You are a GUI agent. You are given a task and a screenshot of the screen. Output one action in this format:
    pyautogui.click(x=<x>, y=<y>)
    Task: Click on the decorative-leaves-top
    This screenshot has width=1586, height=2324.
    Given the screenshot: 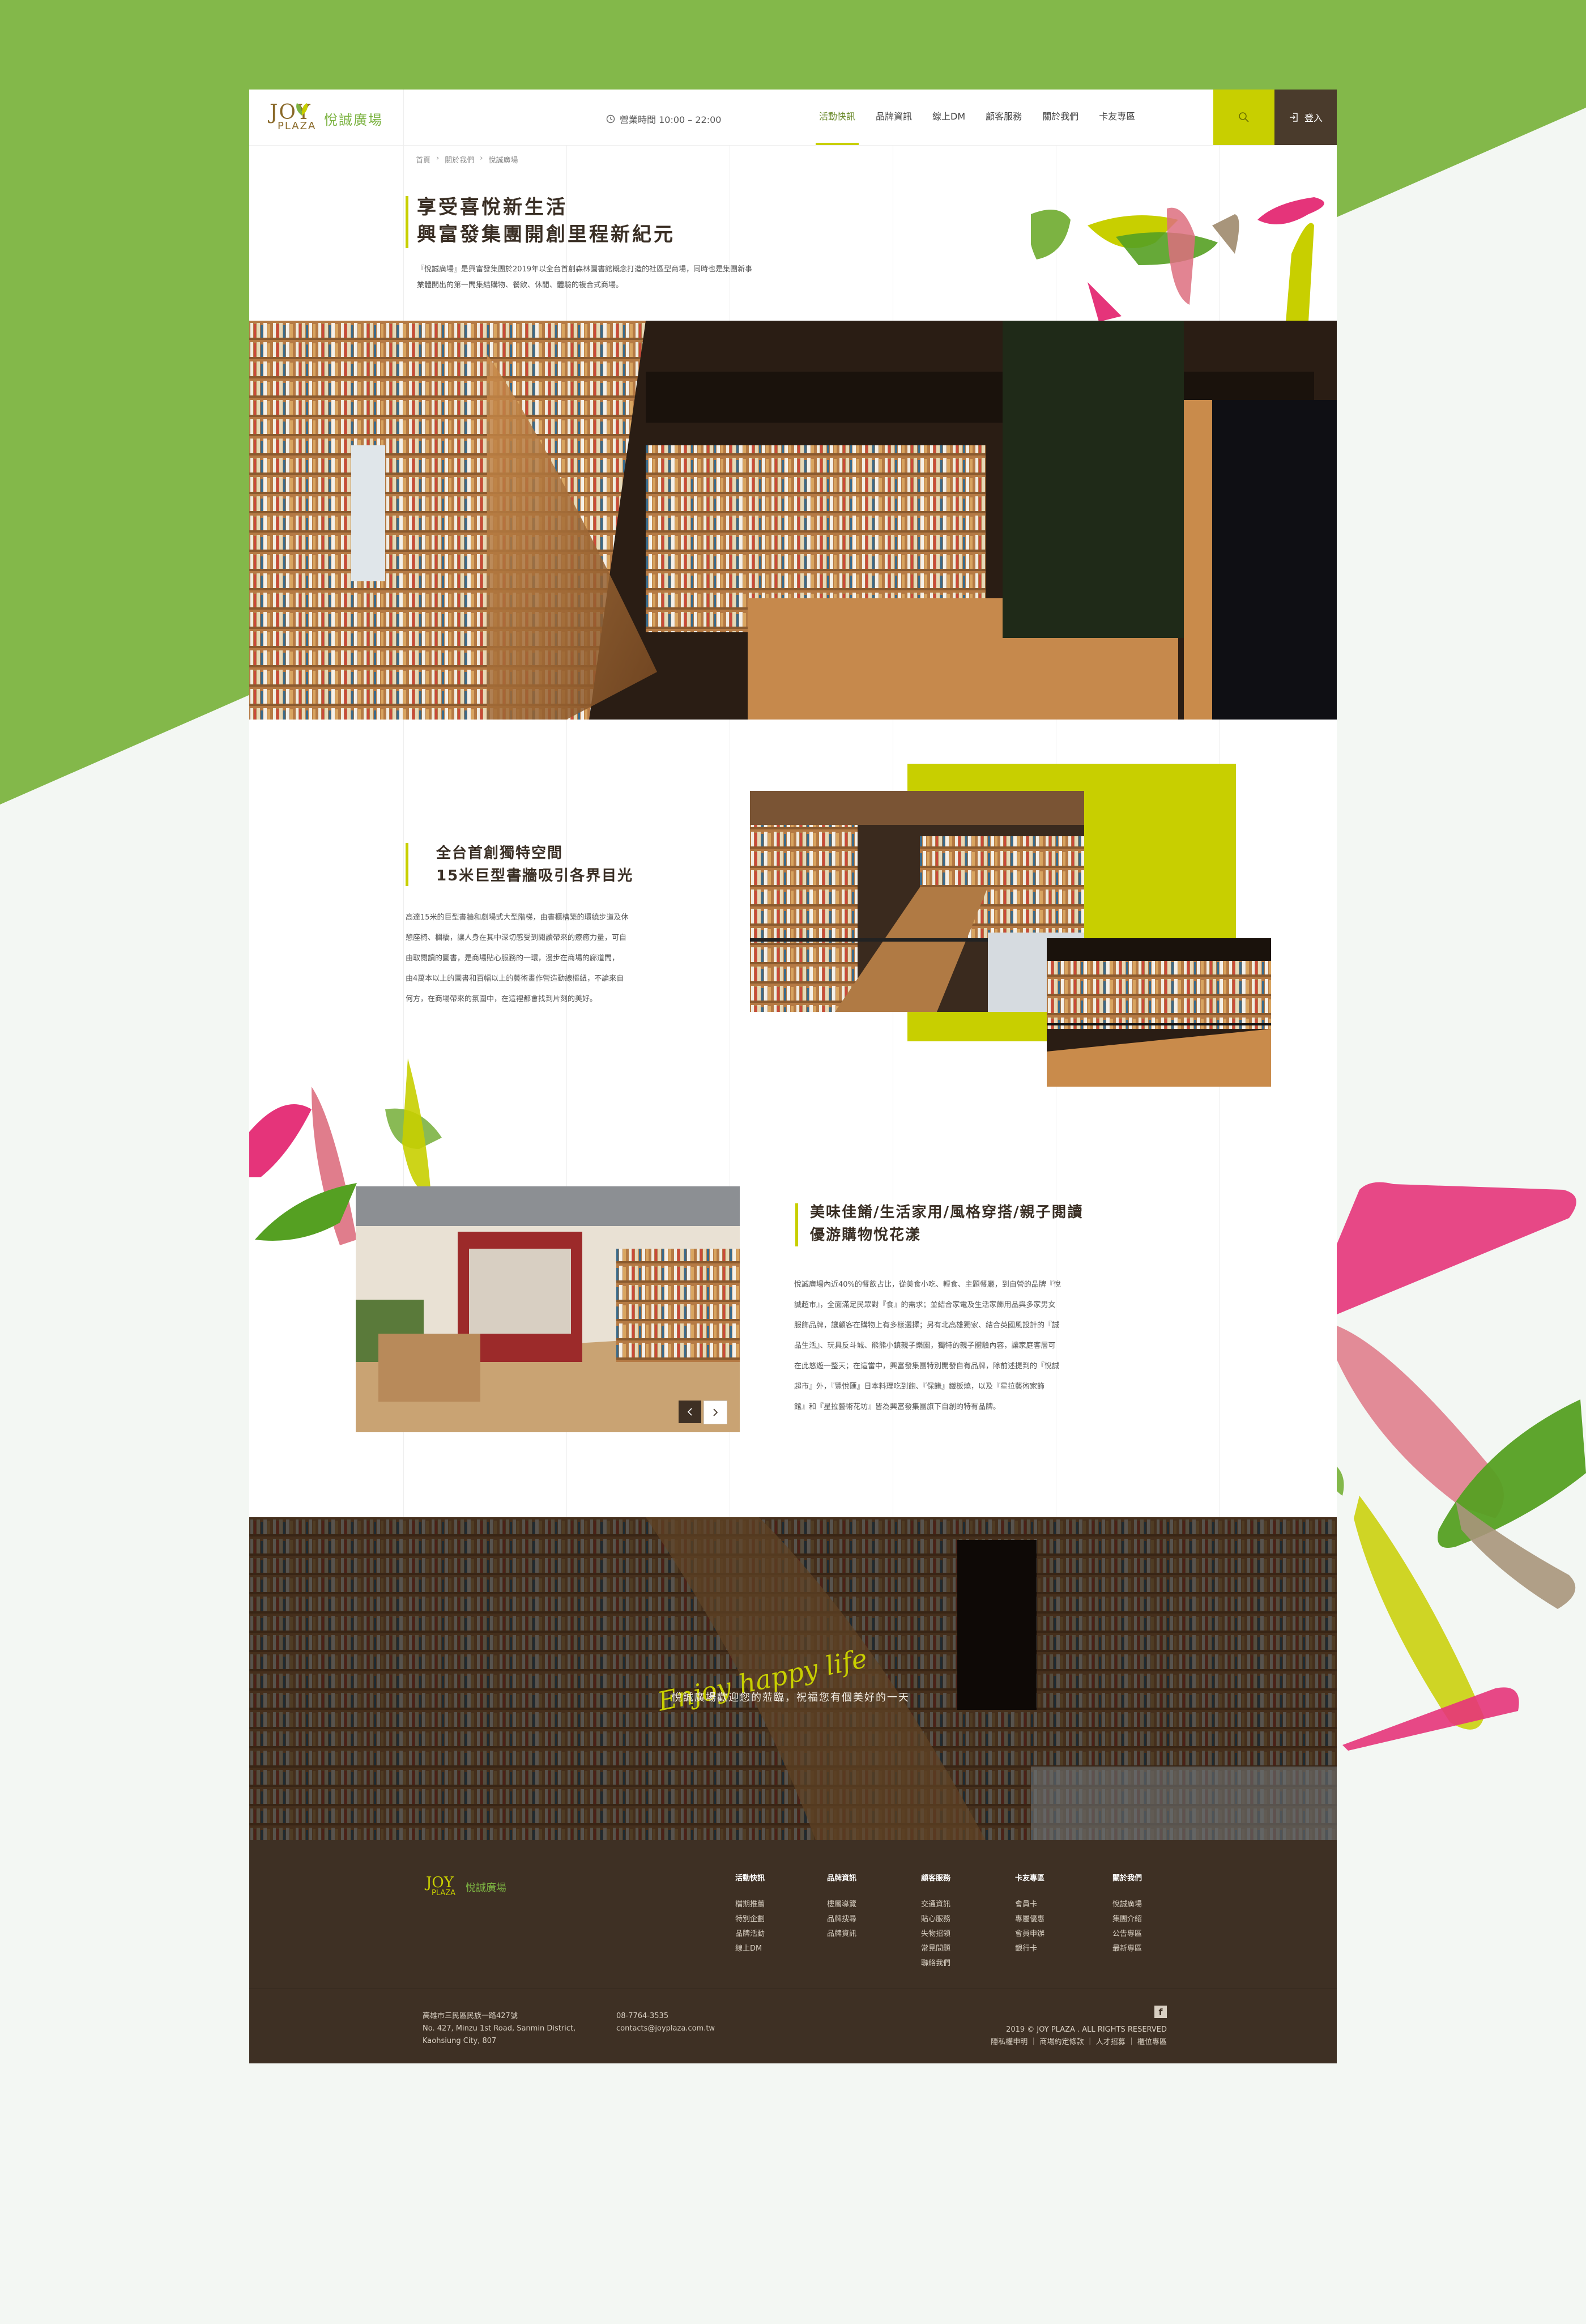 What is the action you would take?
    pyautogui.click(x=1177, y=259)
    